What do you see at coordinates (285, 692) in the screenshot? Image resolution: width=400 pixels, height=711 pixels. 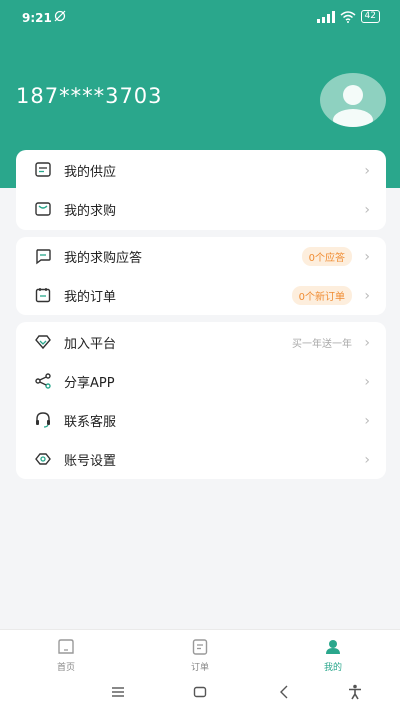 I see `back-icon` at bounding box center [285, 692].